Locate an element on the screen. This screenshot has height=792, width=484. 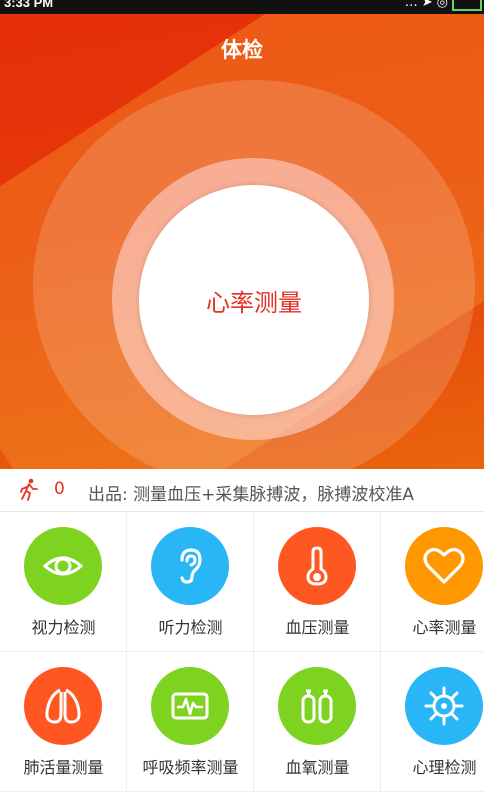
status-icons: …➤◎ is located at coordinates (443, 5).